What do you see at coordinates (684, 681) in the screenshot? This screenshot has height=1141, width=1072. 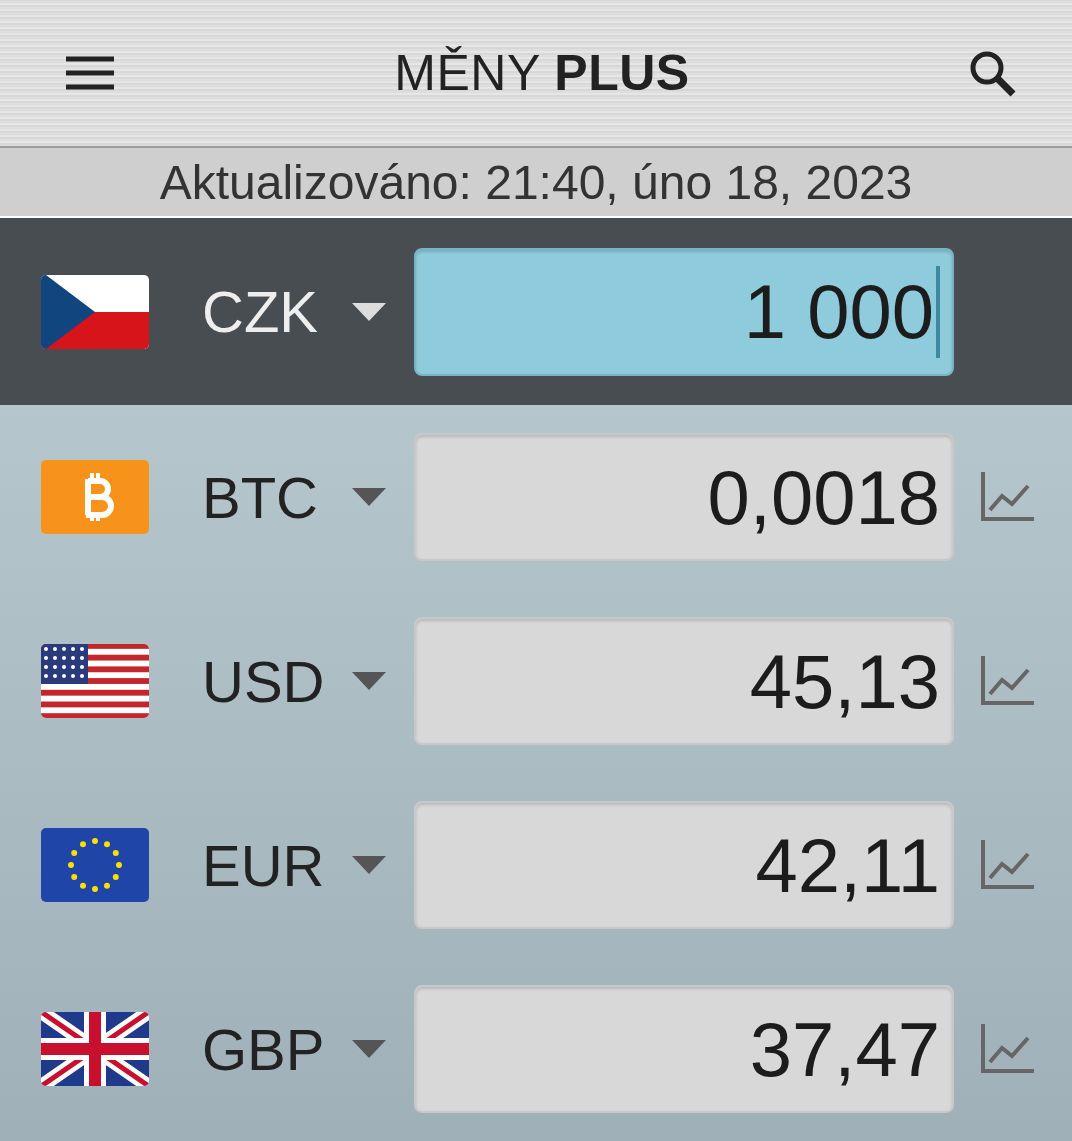 I see `amount-field: 45,13` at bounding box center [684, 681].